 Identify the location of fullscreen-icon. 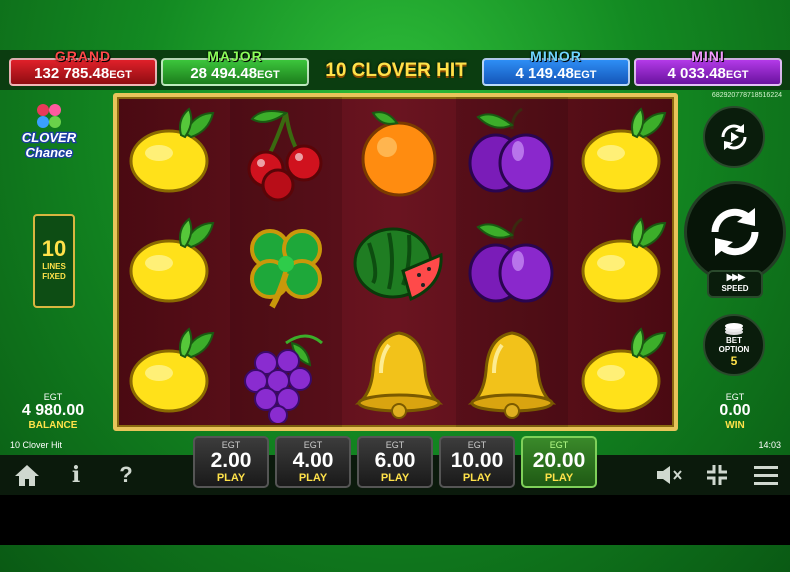
(717, 475).